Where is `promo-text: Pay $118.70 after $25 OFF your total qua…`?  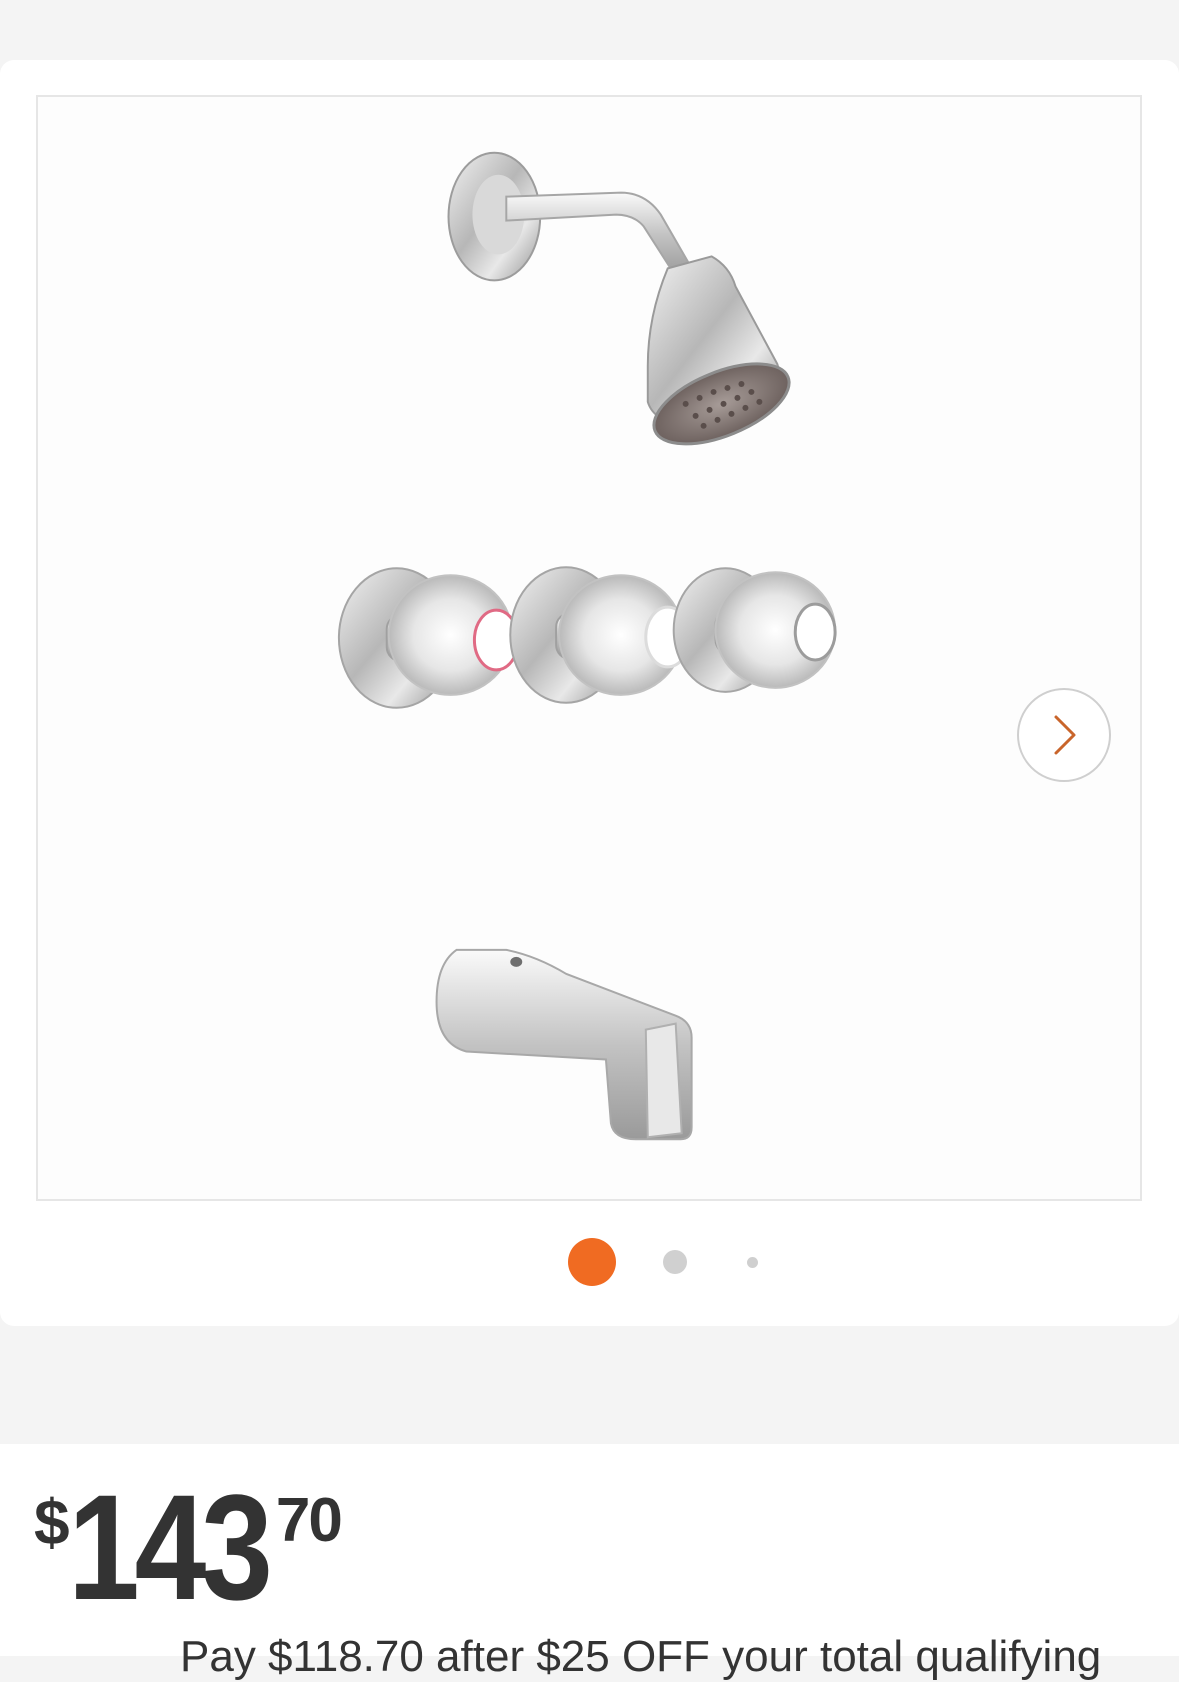
promo-text: Pay $118.70 after $25 OFF your total qua… is located at coordinates (641, 1656).